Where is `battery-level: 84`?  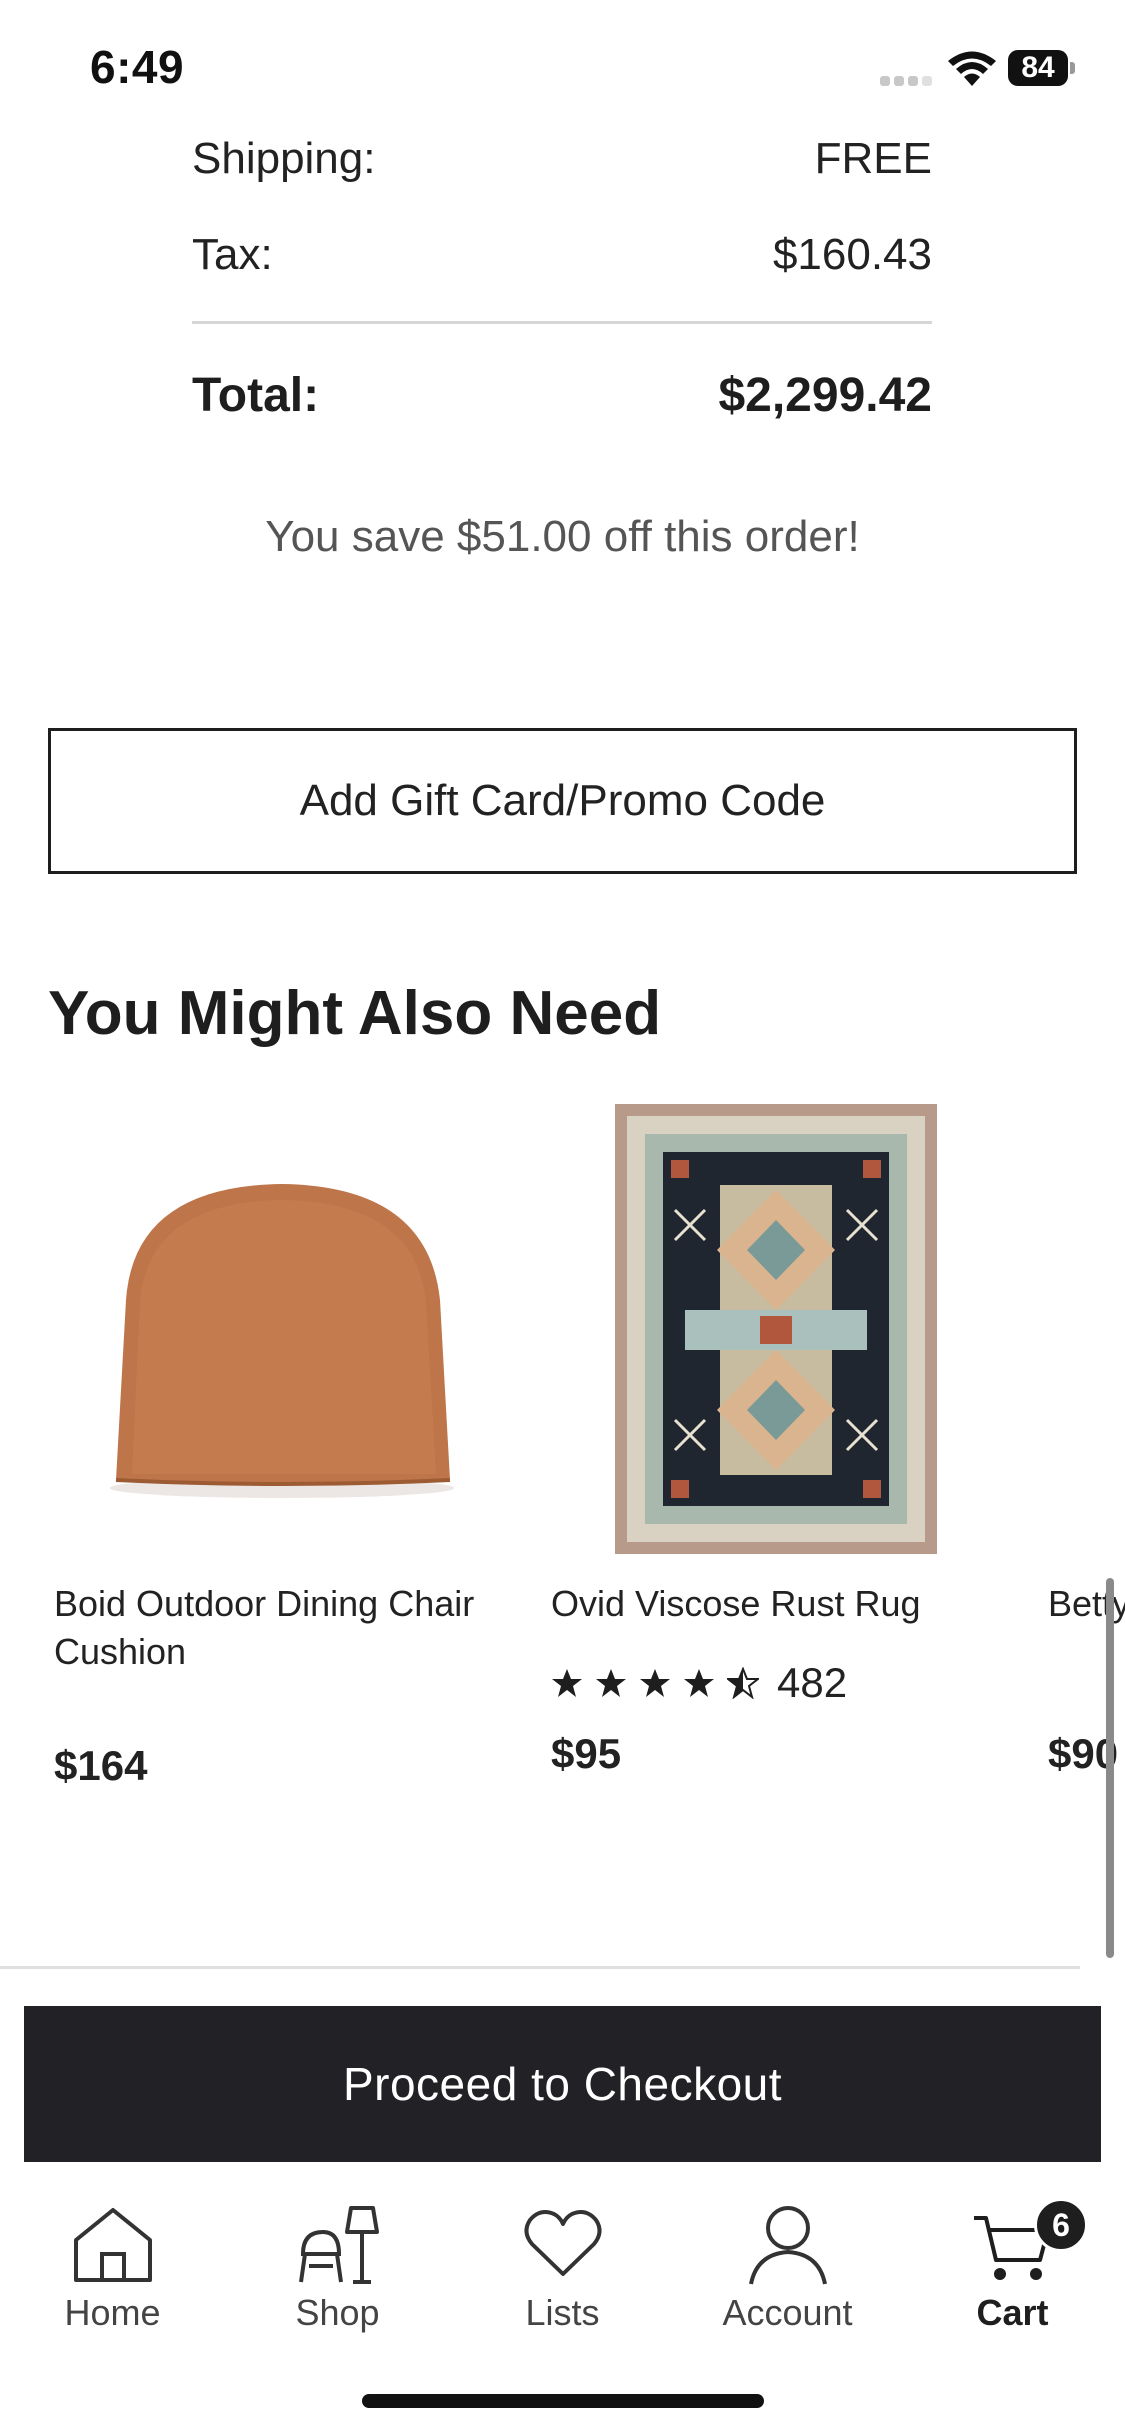
battery-level: 84 is located at coordinates (1038, 68).